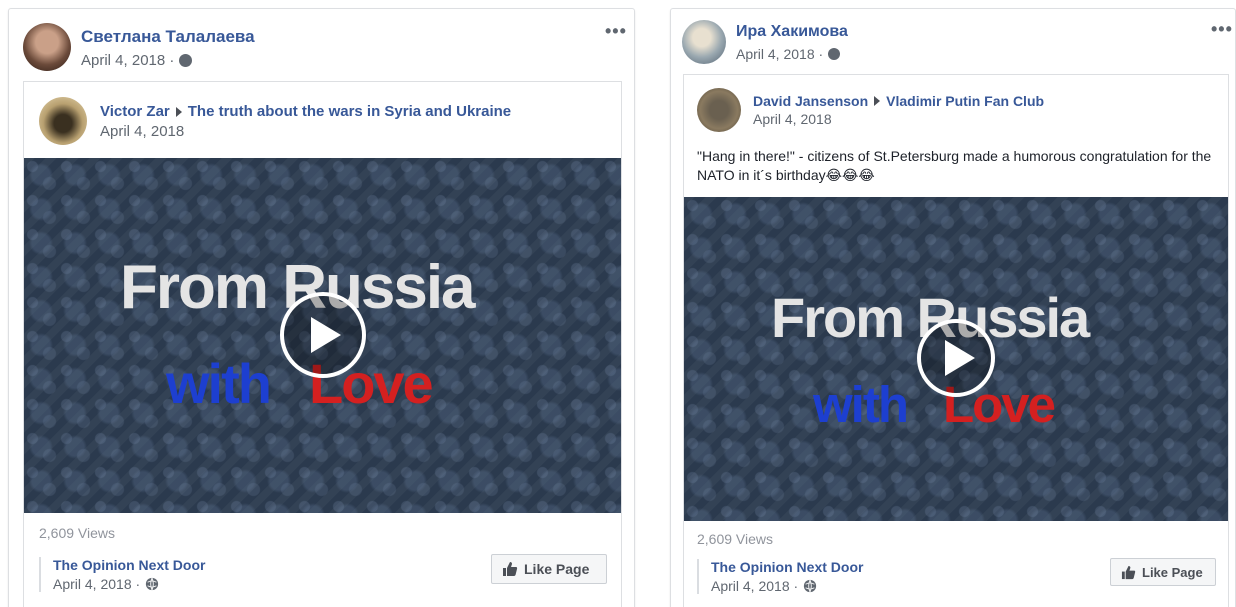 The image size is (1236, 607). I want to click on post-author: Ира Хакимова, so click(792, 32).